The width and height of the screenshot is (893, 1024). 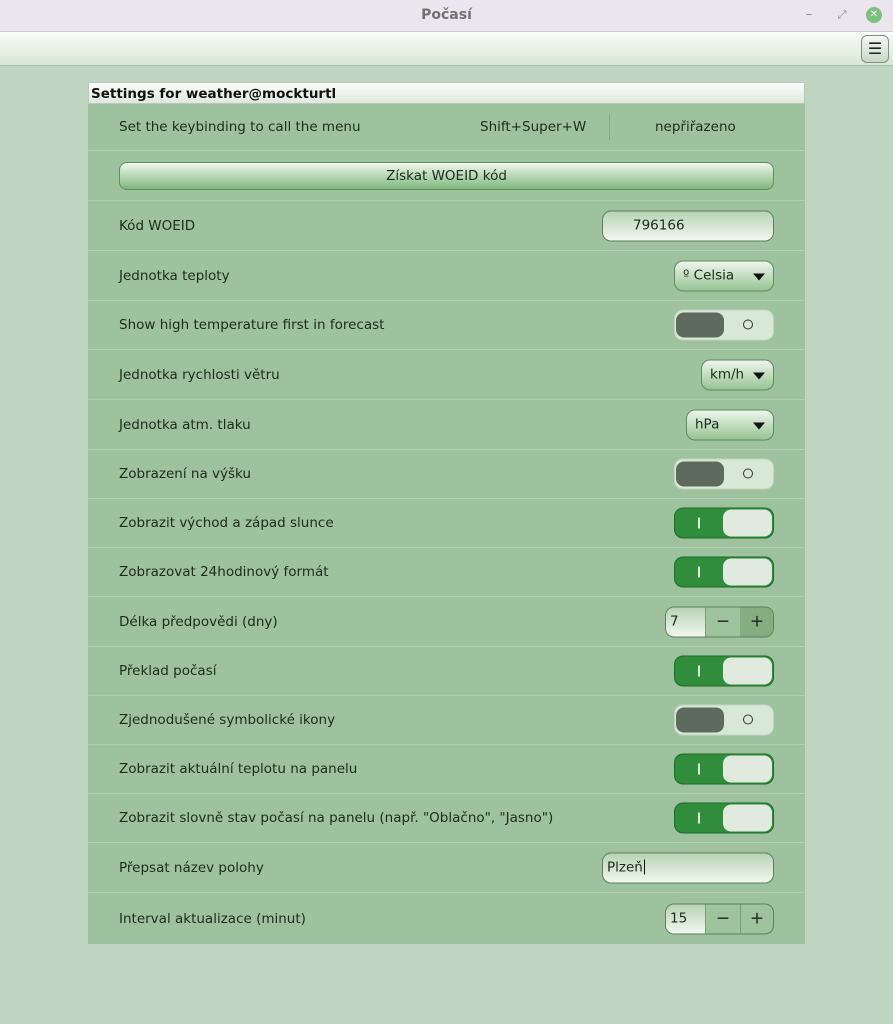 I want to click on refresh-interval-label: Interval aktualizace (minut), so click(x=212, y=918).